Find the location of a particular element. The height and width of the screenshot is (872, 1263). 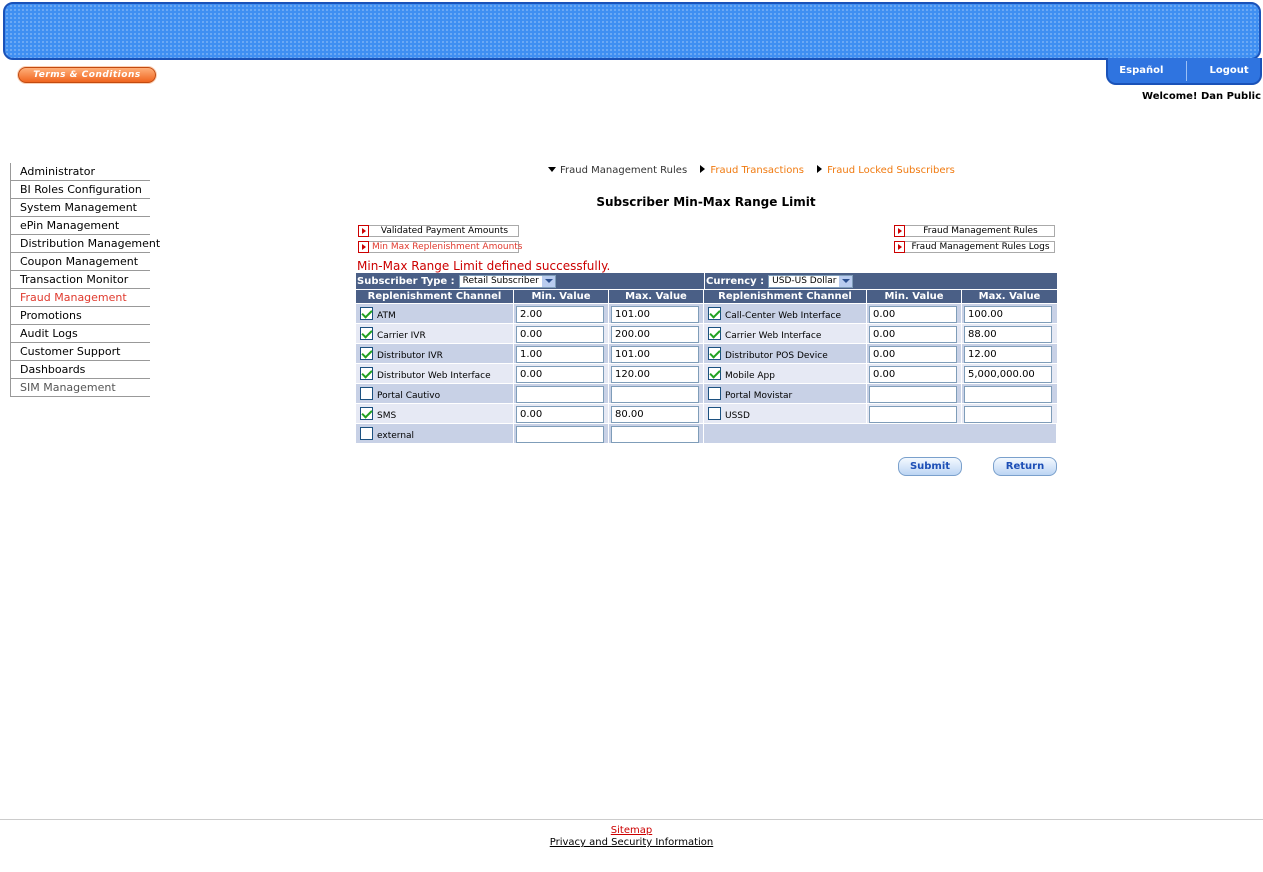

max-cell: 5,000,000.00 is located at coordinates (1009, 373).